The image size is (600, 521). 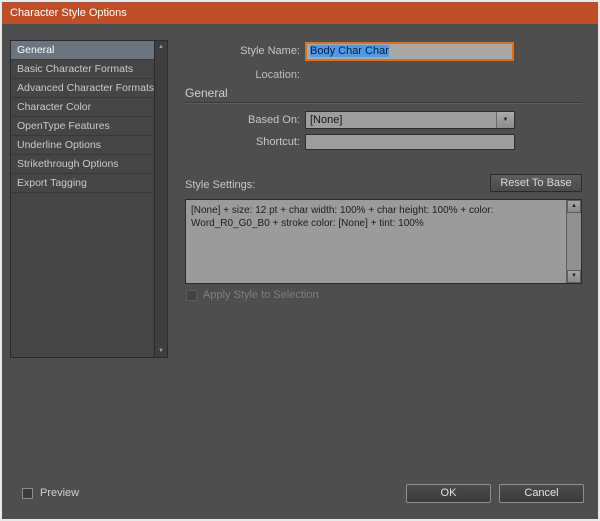 What do you see at coordinates (573, 241) in the screenshot?
I see `settings-scrollbar: ▲ ▼` at bounding box center [573, 241].